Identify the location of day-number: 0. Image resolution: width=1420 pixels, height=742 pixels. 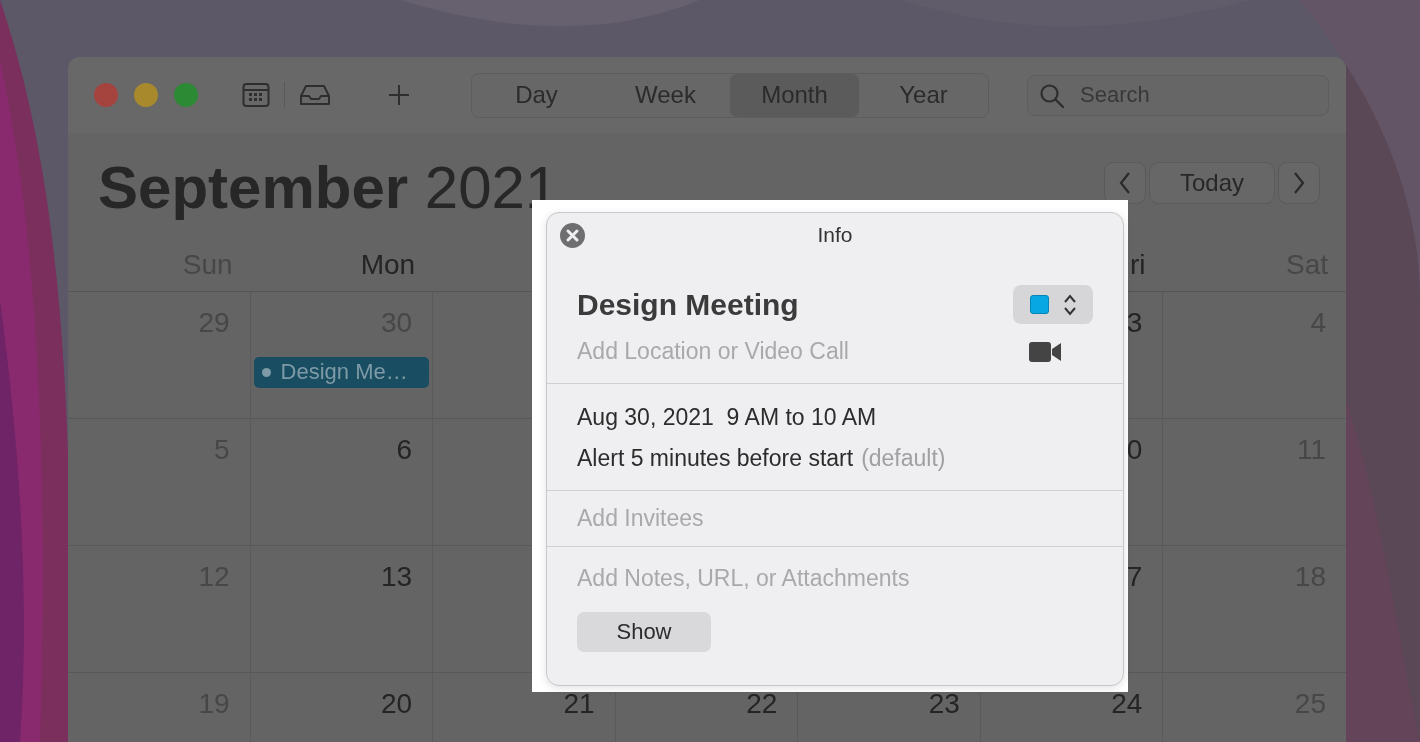
(1135, 450).